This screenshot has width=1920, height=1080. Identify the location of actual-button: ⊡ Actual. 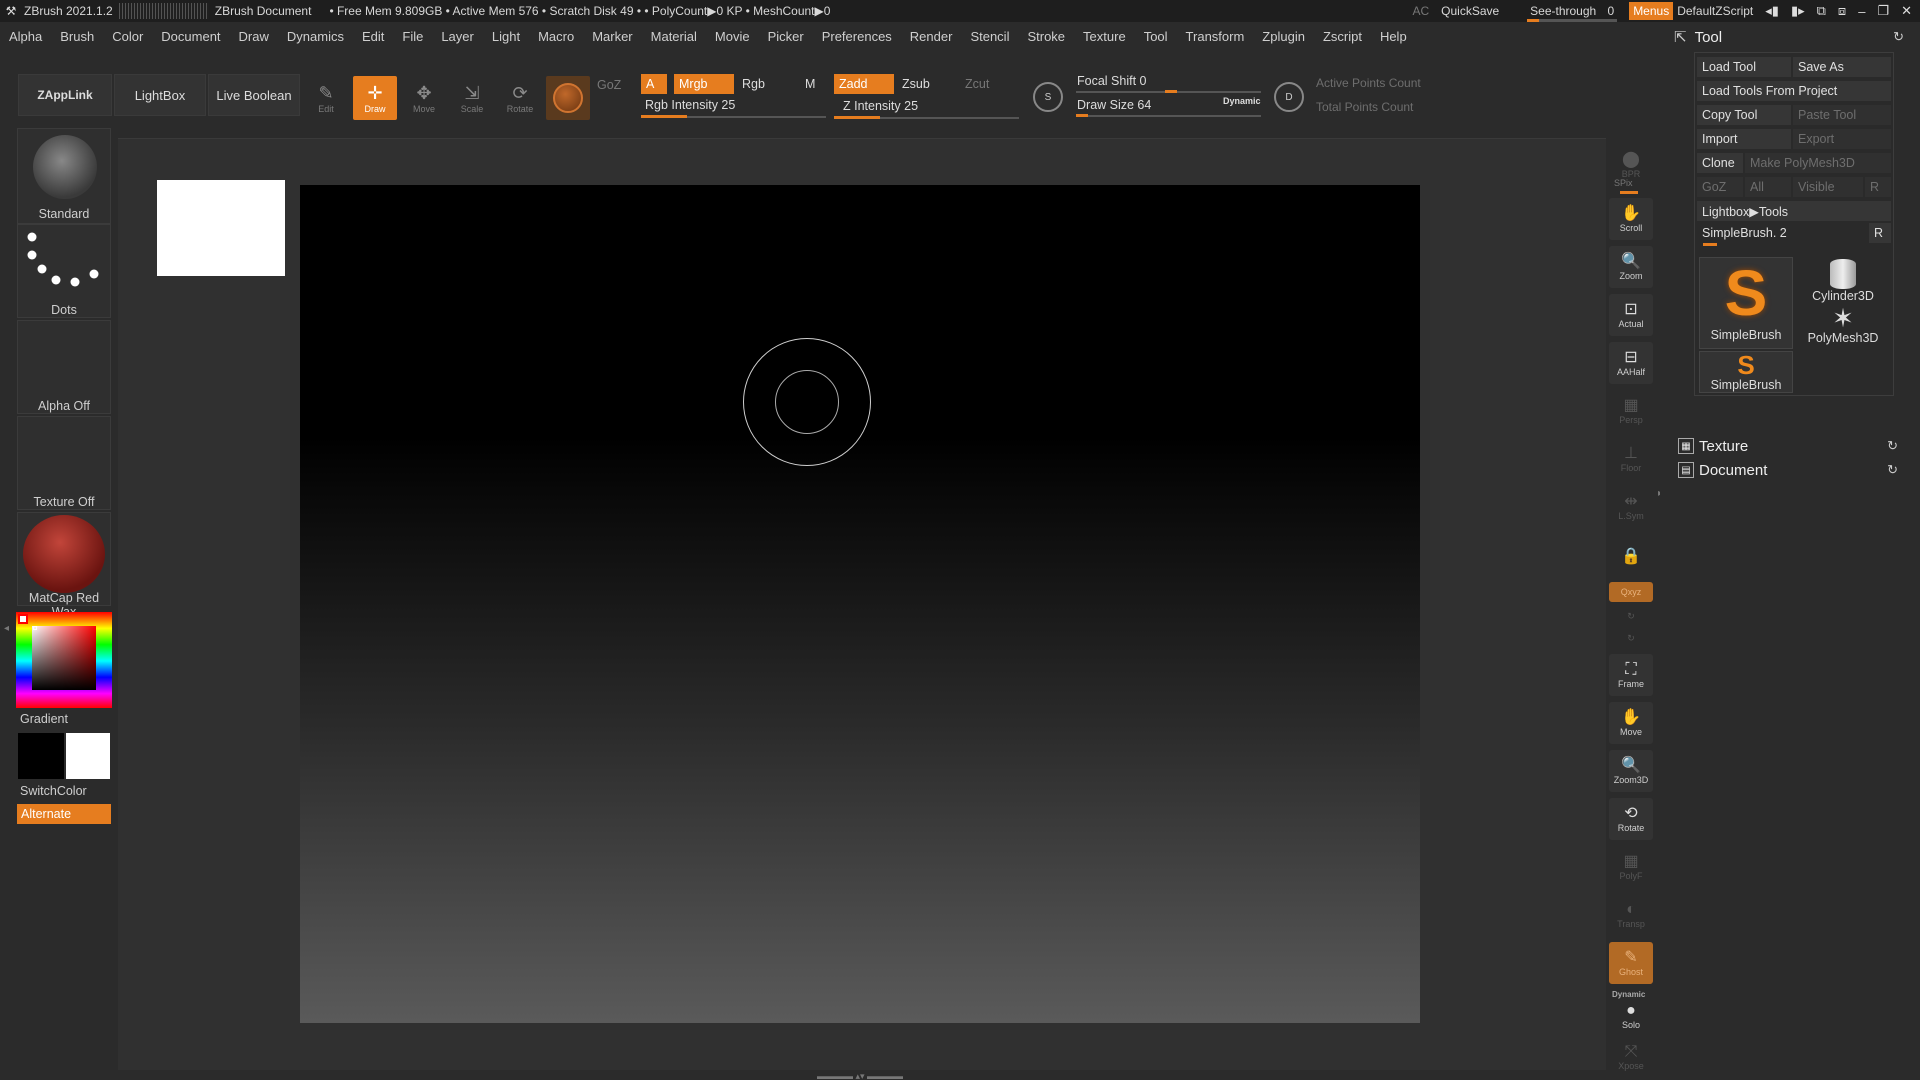
(1631, 315).